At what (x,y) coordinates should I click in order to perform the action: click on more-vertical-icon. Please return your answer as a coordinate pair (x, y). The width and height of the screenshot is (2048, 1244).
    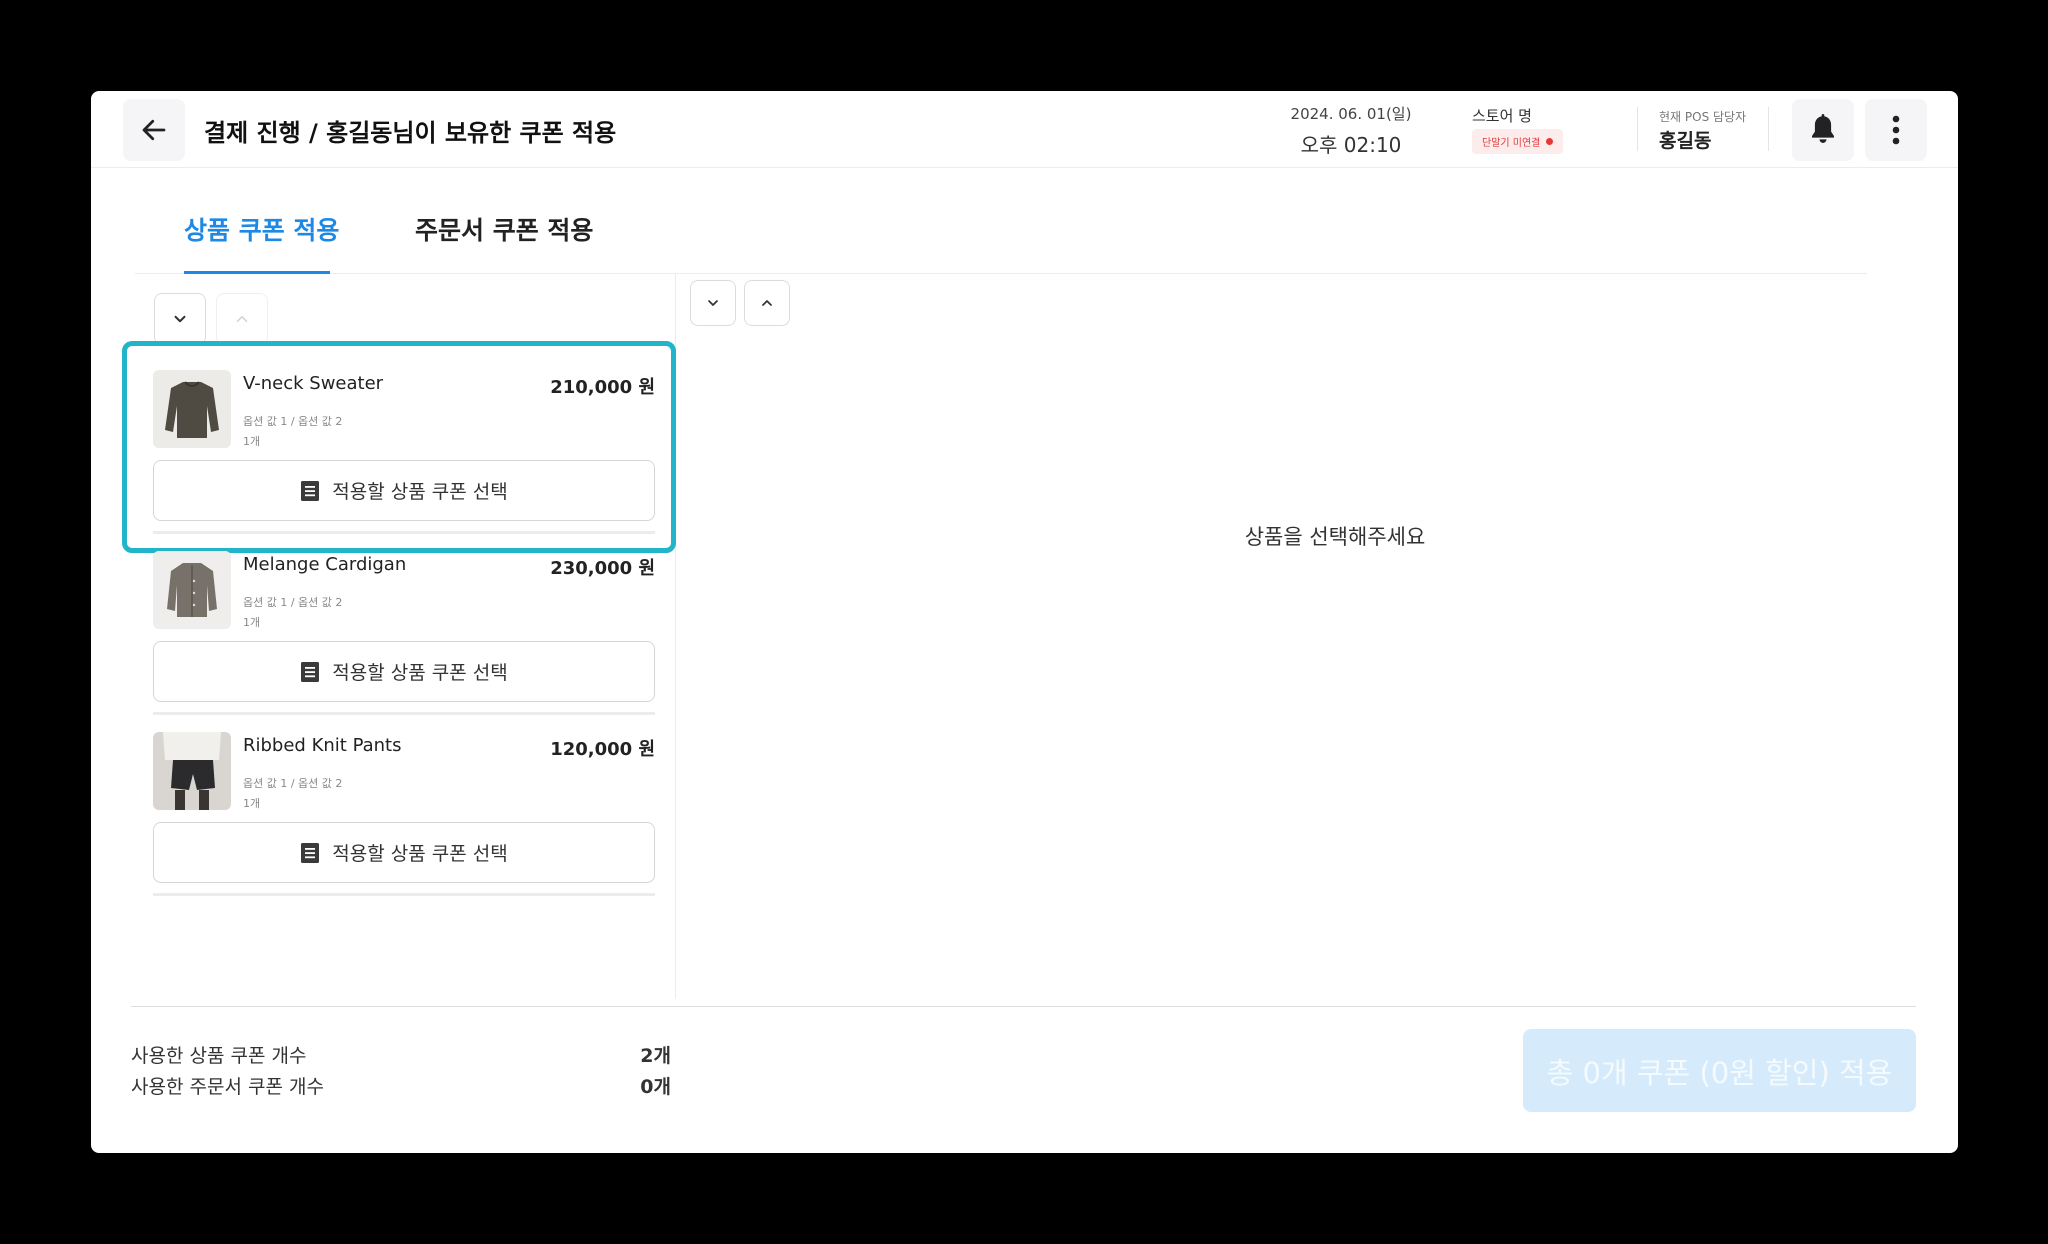
    Looking at the image, I should click on (1896, 130).